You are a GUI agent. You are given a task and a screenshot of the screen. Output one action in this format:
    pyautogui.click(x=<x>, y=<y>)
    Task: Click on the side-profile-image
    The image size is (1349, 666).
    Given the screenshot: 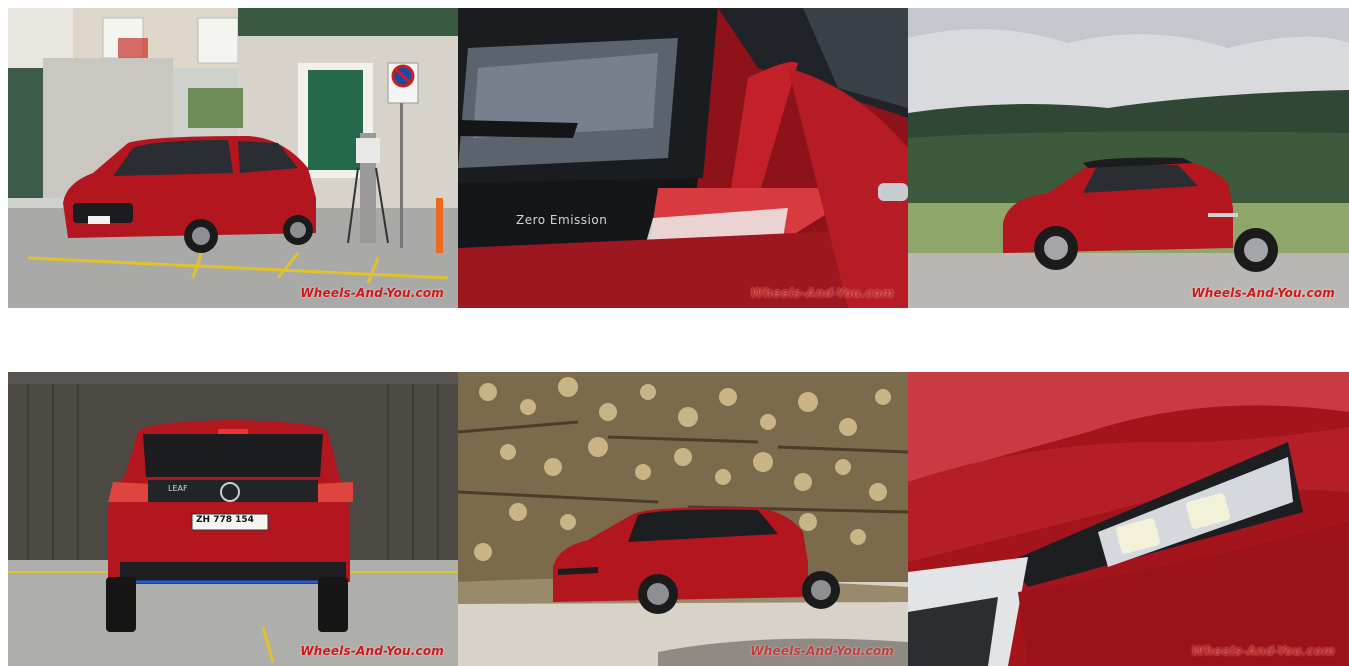 What is the action you would take?
    pyautogui.click(x=1128, y=158)
    